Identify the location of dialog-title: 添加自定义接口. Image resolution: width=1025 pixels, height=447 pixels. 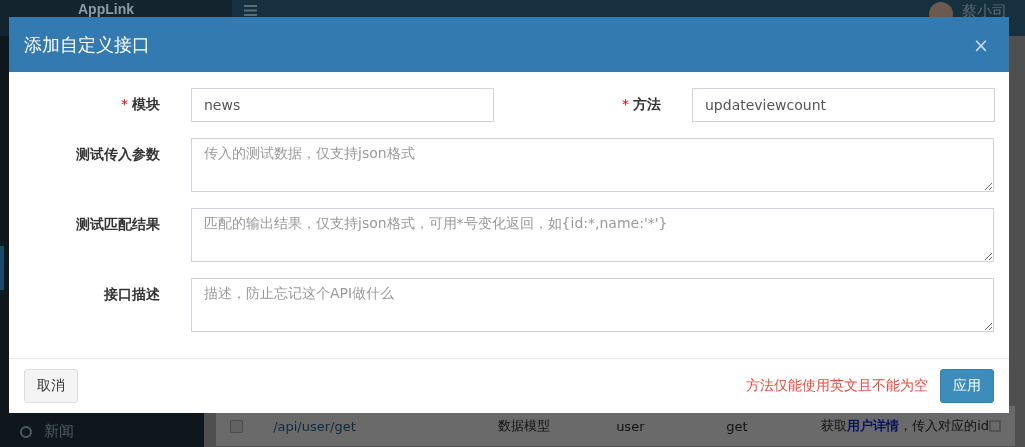
(87, 44).